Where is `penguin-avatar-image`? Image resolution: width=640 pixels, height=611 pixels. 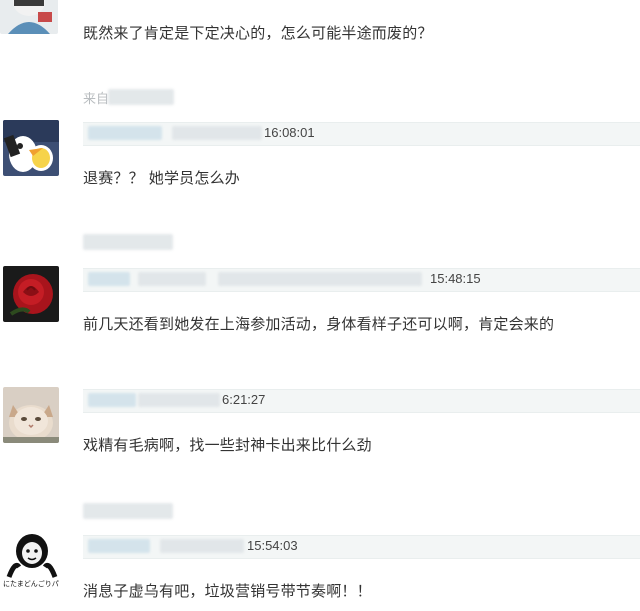 penguin-avatar-image is located at coordinates (31, 148).